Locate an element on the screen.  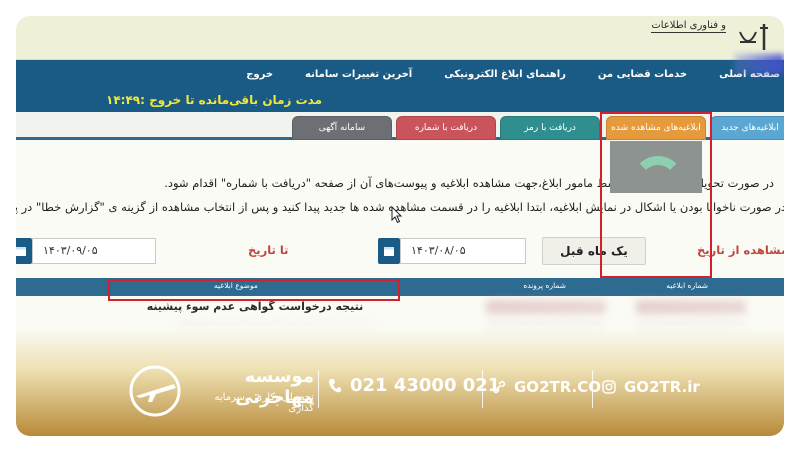
col-case-number: شماره پرونده is located at coordinates (544, 285).